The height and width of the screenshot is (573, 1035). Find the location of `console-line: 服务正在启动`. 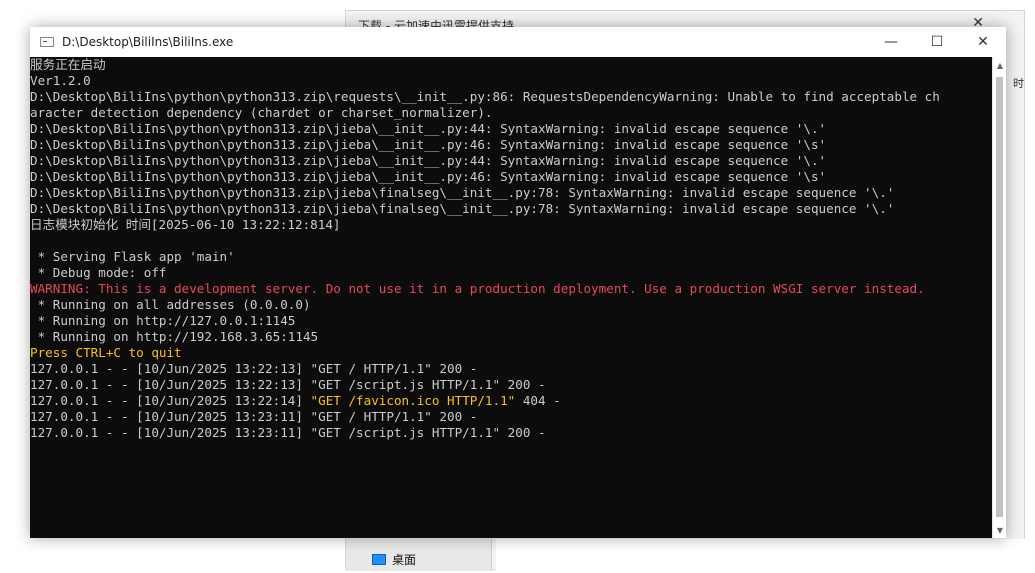

console-line: 服务正在启动 is located at coordinates (68, 64).